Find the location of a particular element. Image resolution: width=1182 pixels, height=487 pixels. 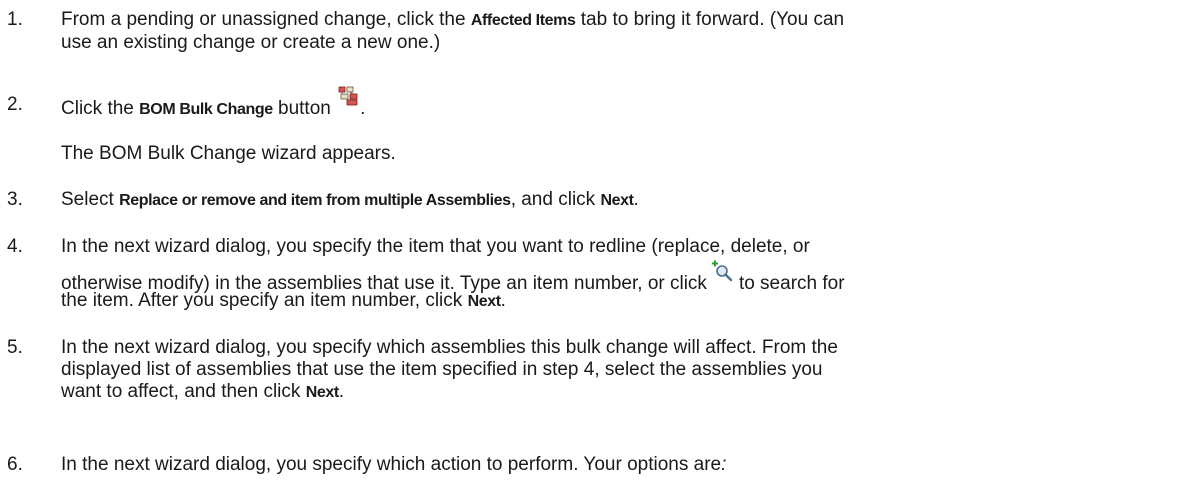

step-number: 1. is located at coordinates (15, 19).